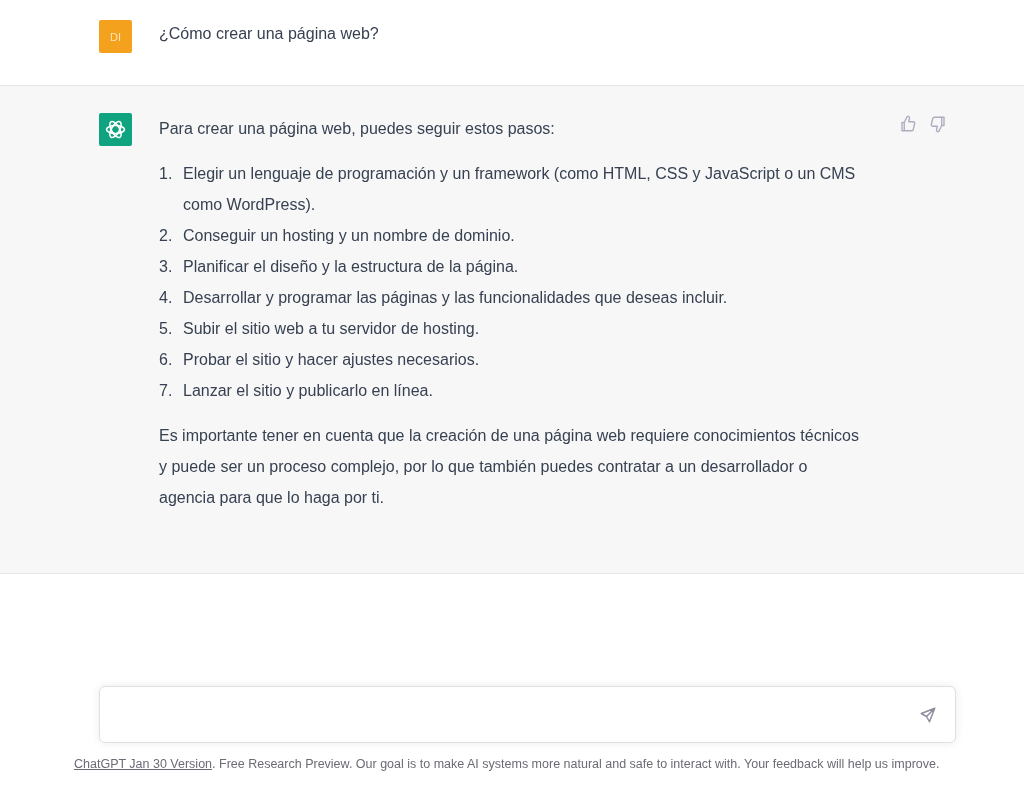 This screenshot has height=785, width=1024. I want to click on list-number: 4., so click(166, 298).